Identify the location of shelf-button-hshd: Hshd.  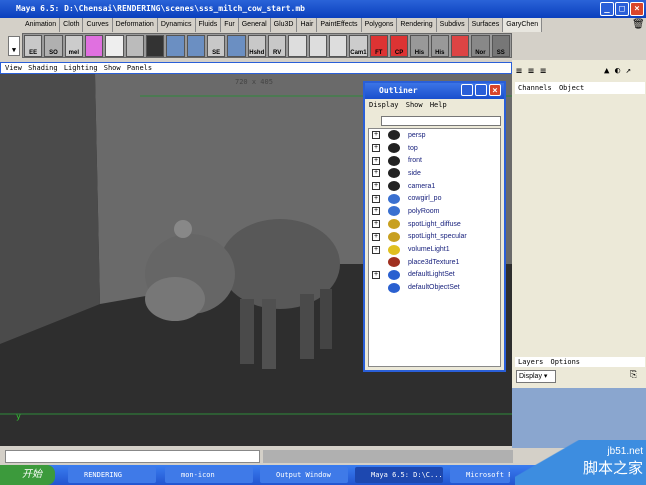
(256, 46).